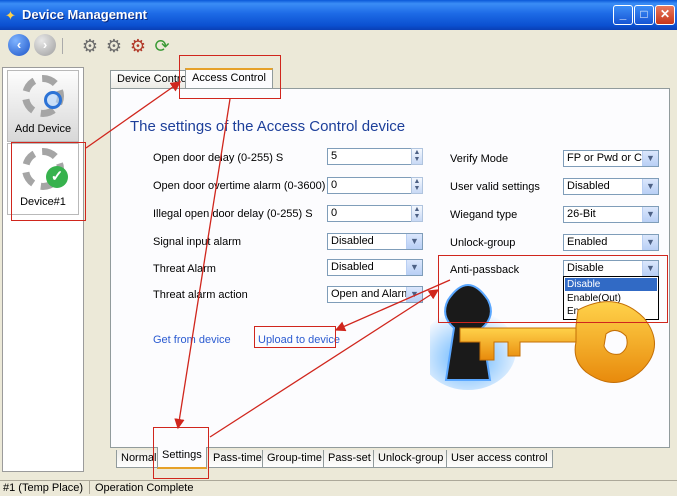 The width and height of the screenshot is (677, 496). Describe the element at coordinates (623, 15) in the screenshot. I see `minimize-button: _` at that location.